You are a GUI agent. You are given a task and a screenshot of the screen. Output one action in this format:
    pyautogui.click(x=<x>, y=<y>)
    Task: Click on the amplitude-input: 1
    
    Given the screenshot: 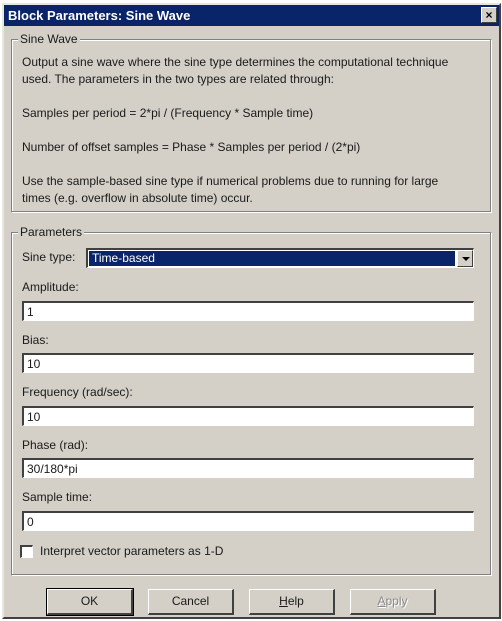 What is the action you would take?
    pyautogui.click(x=248, y=311)
    